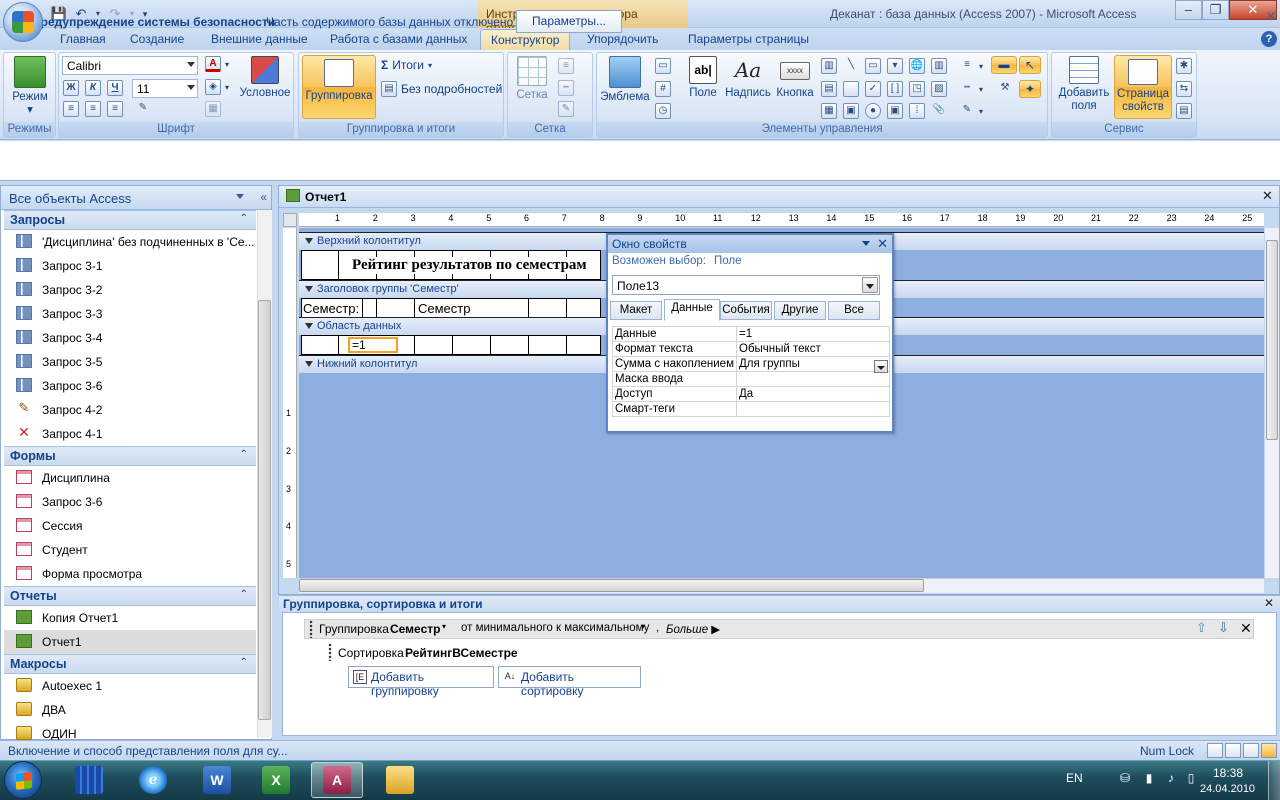 The height and width of the screenshot is (800, 1280). I want to click on page-header-section: Рейтинг результатов по семестрам, so click(451, 265).